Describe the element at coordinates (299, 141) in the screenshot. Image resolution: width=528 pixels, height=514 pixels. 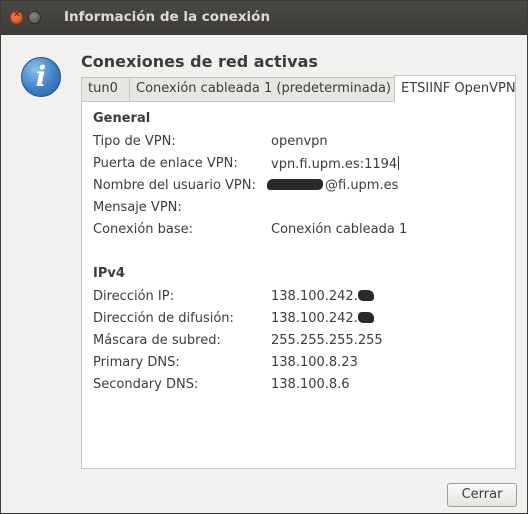
I see `vpn-type-value: openvpn` at that location.